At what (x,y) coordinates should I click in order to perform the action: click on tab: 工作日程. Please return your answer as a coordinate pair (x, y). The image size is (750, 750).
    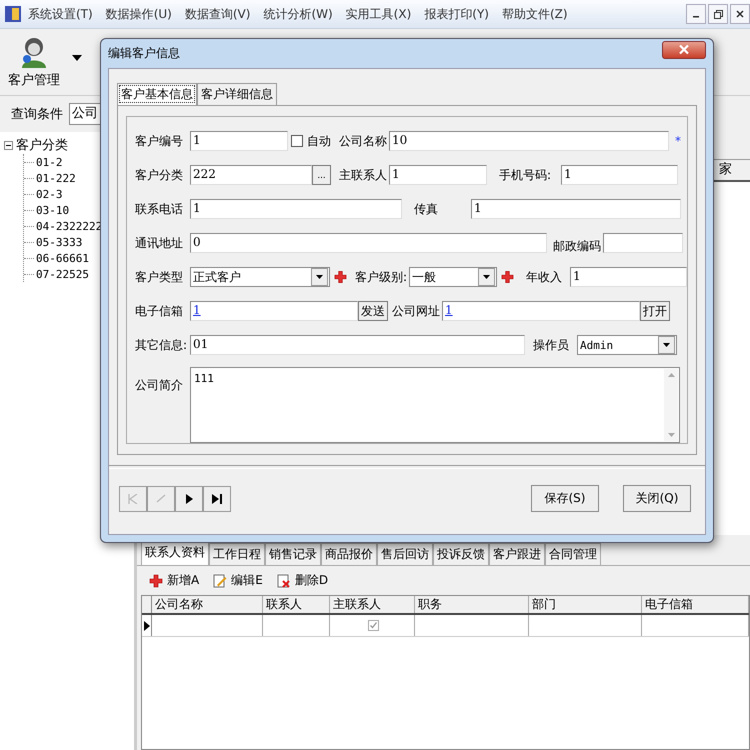
    Looking at the image, I should click on (237, 554).